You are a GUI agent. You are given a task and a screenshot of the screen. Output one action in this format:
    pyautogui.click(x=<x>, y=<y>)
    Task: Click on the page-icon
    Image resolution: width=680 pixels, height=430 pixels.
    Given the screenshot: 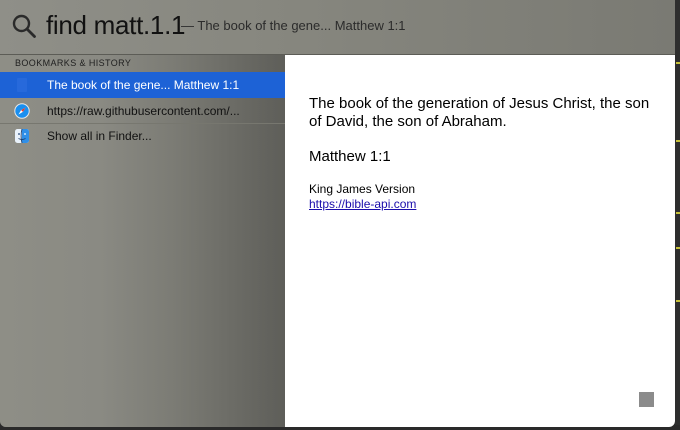 What is the action you would take?
    pyautogui.click(x=22, y=85)
    